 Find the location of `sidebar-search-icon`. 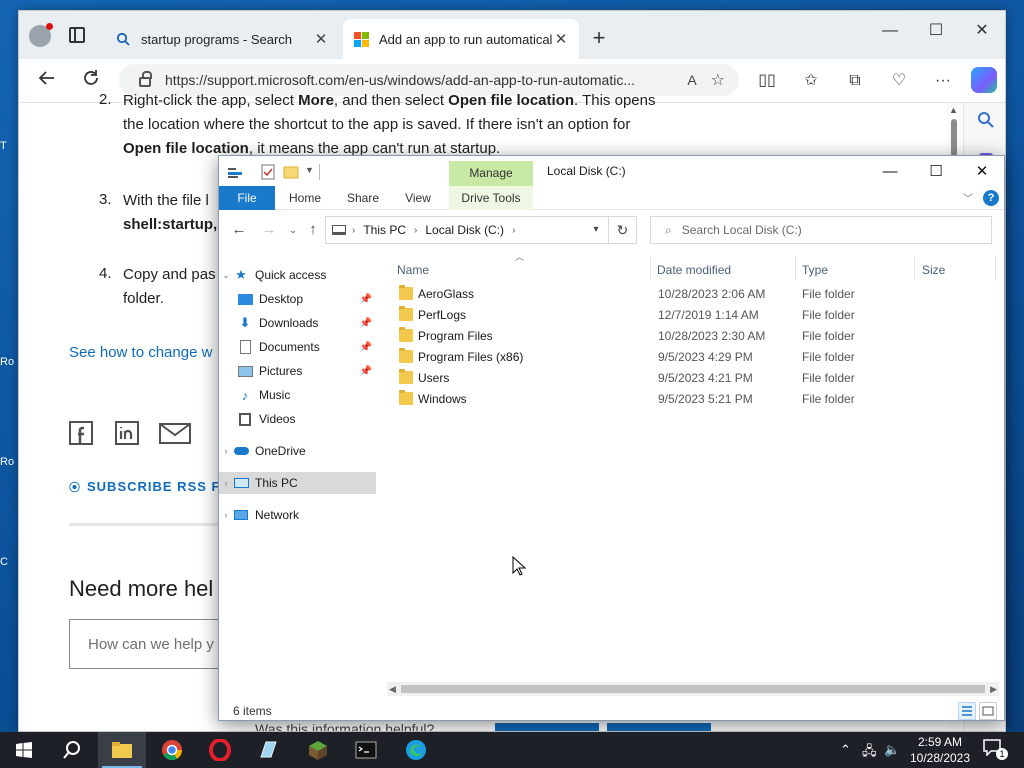

sidebar-search-icon is located at coordinates (986, 120).